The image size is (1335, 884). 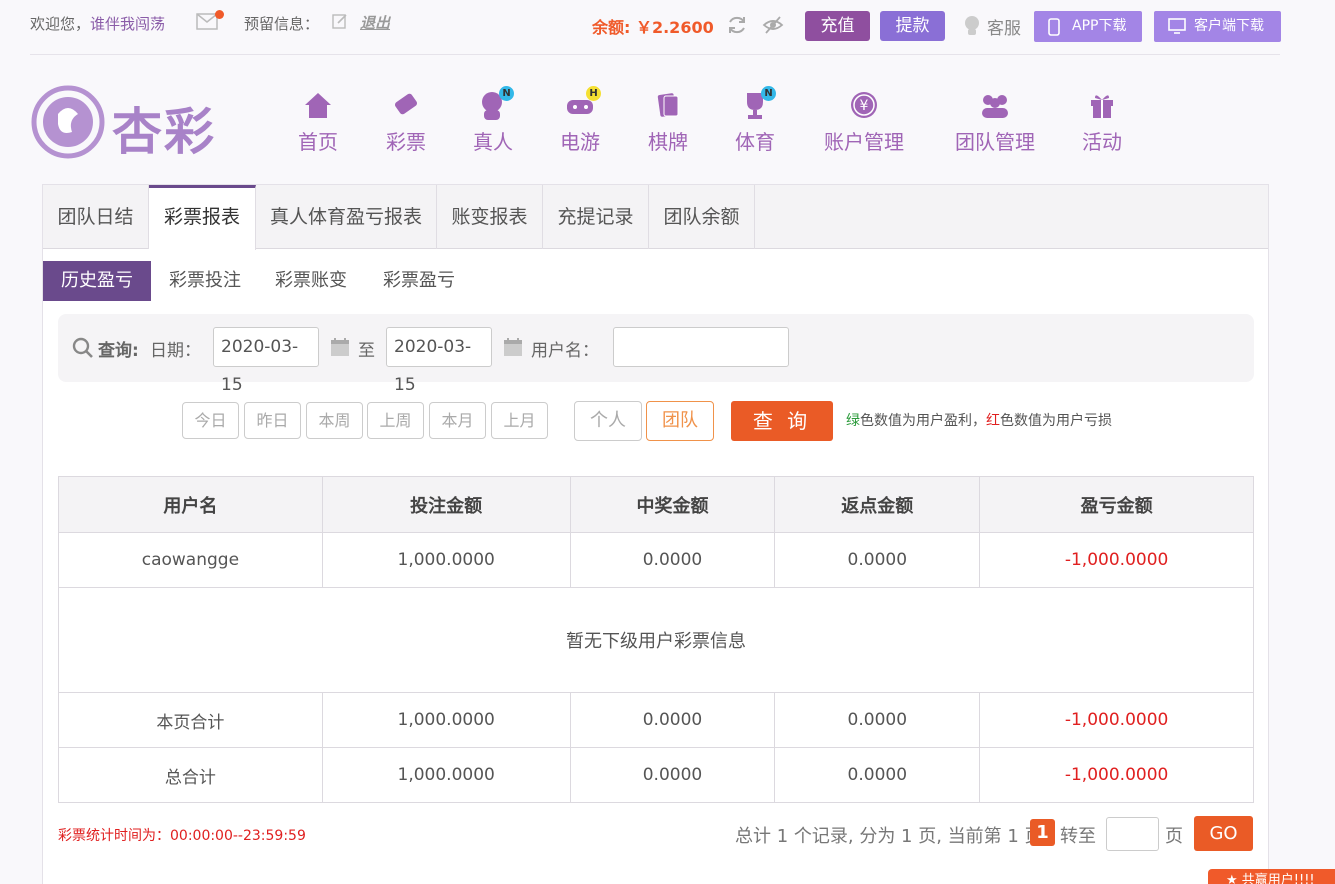 What do you see at coordinates (1177, 26) in the screenshot?
I see `monitor-icon` at bounding box center [1177, 26].